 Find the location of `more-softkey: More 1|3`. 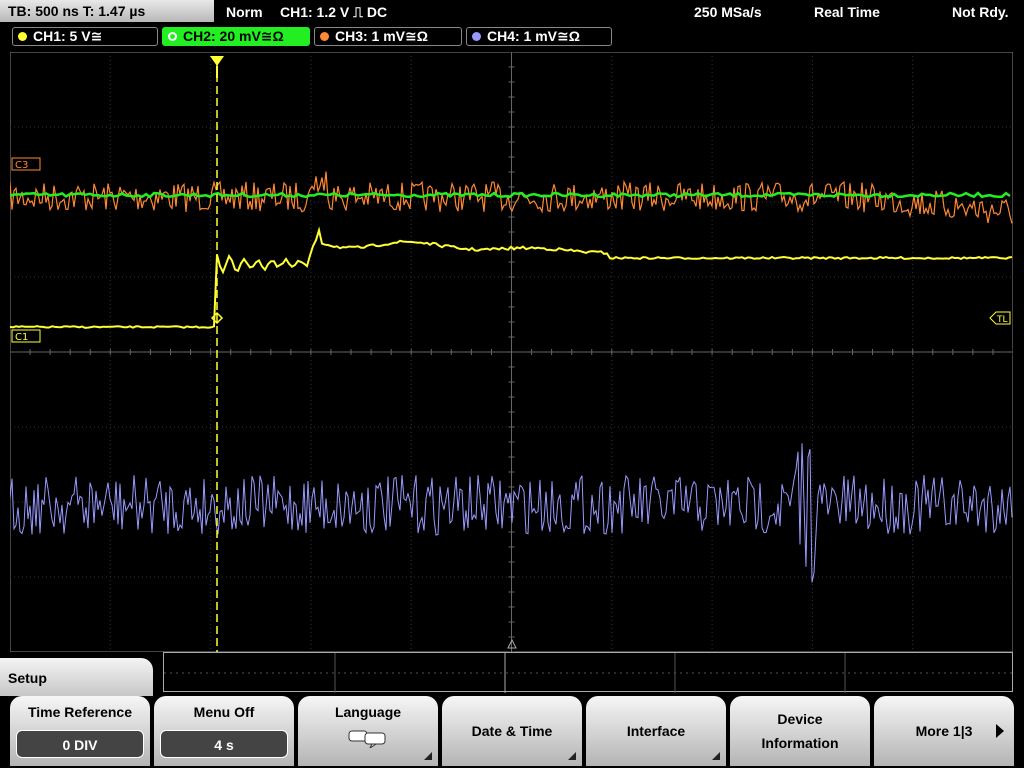

more-softkey: More 1|3 is located at coordinates (944, 731).